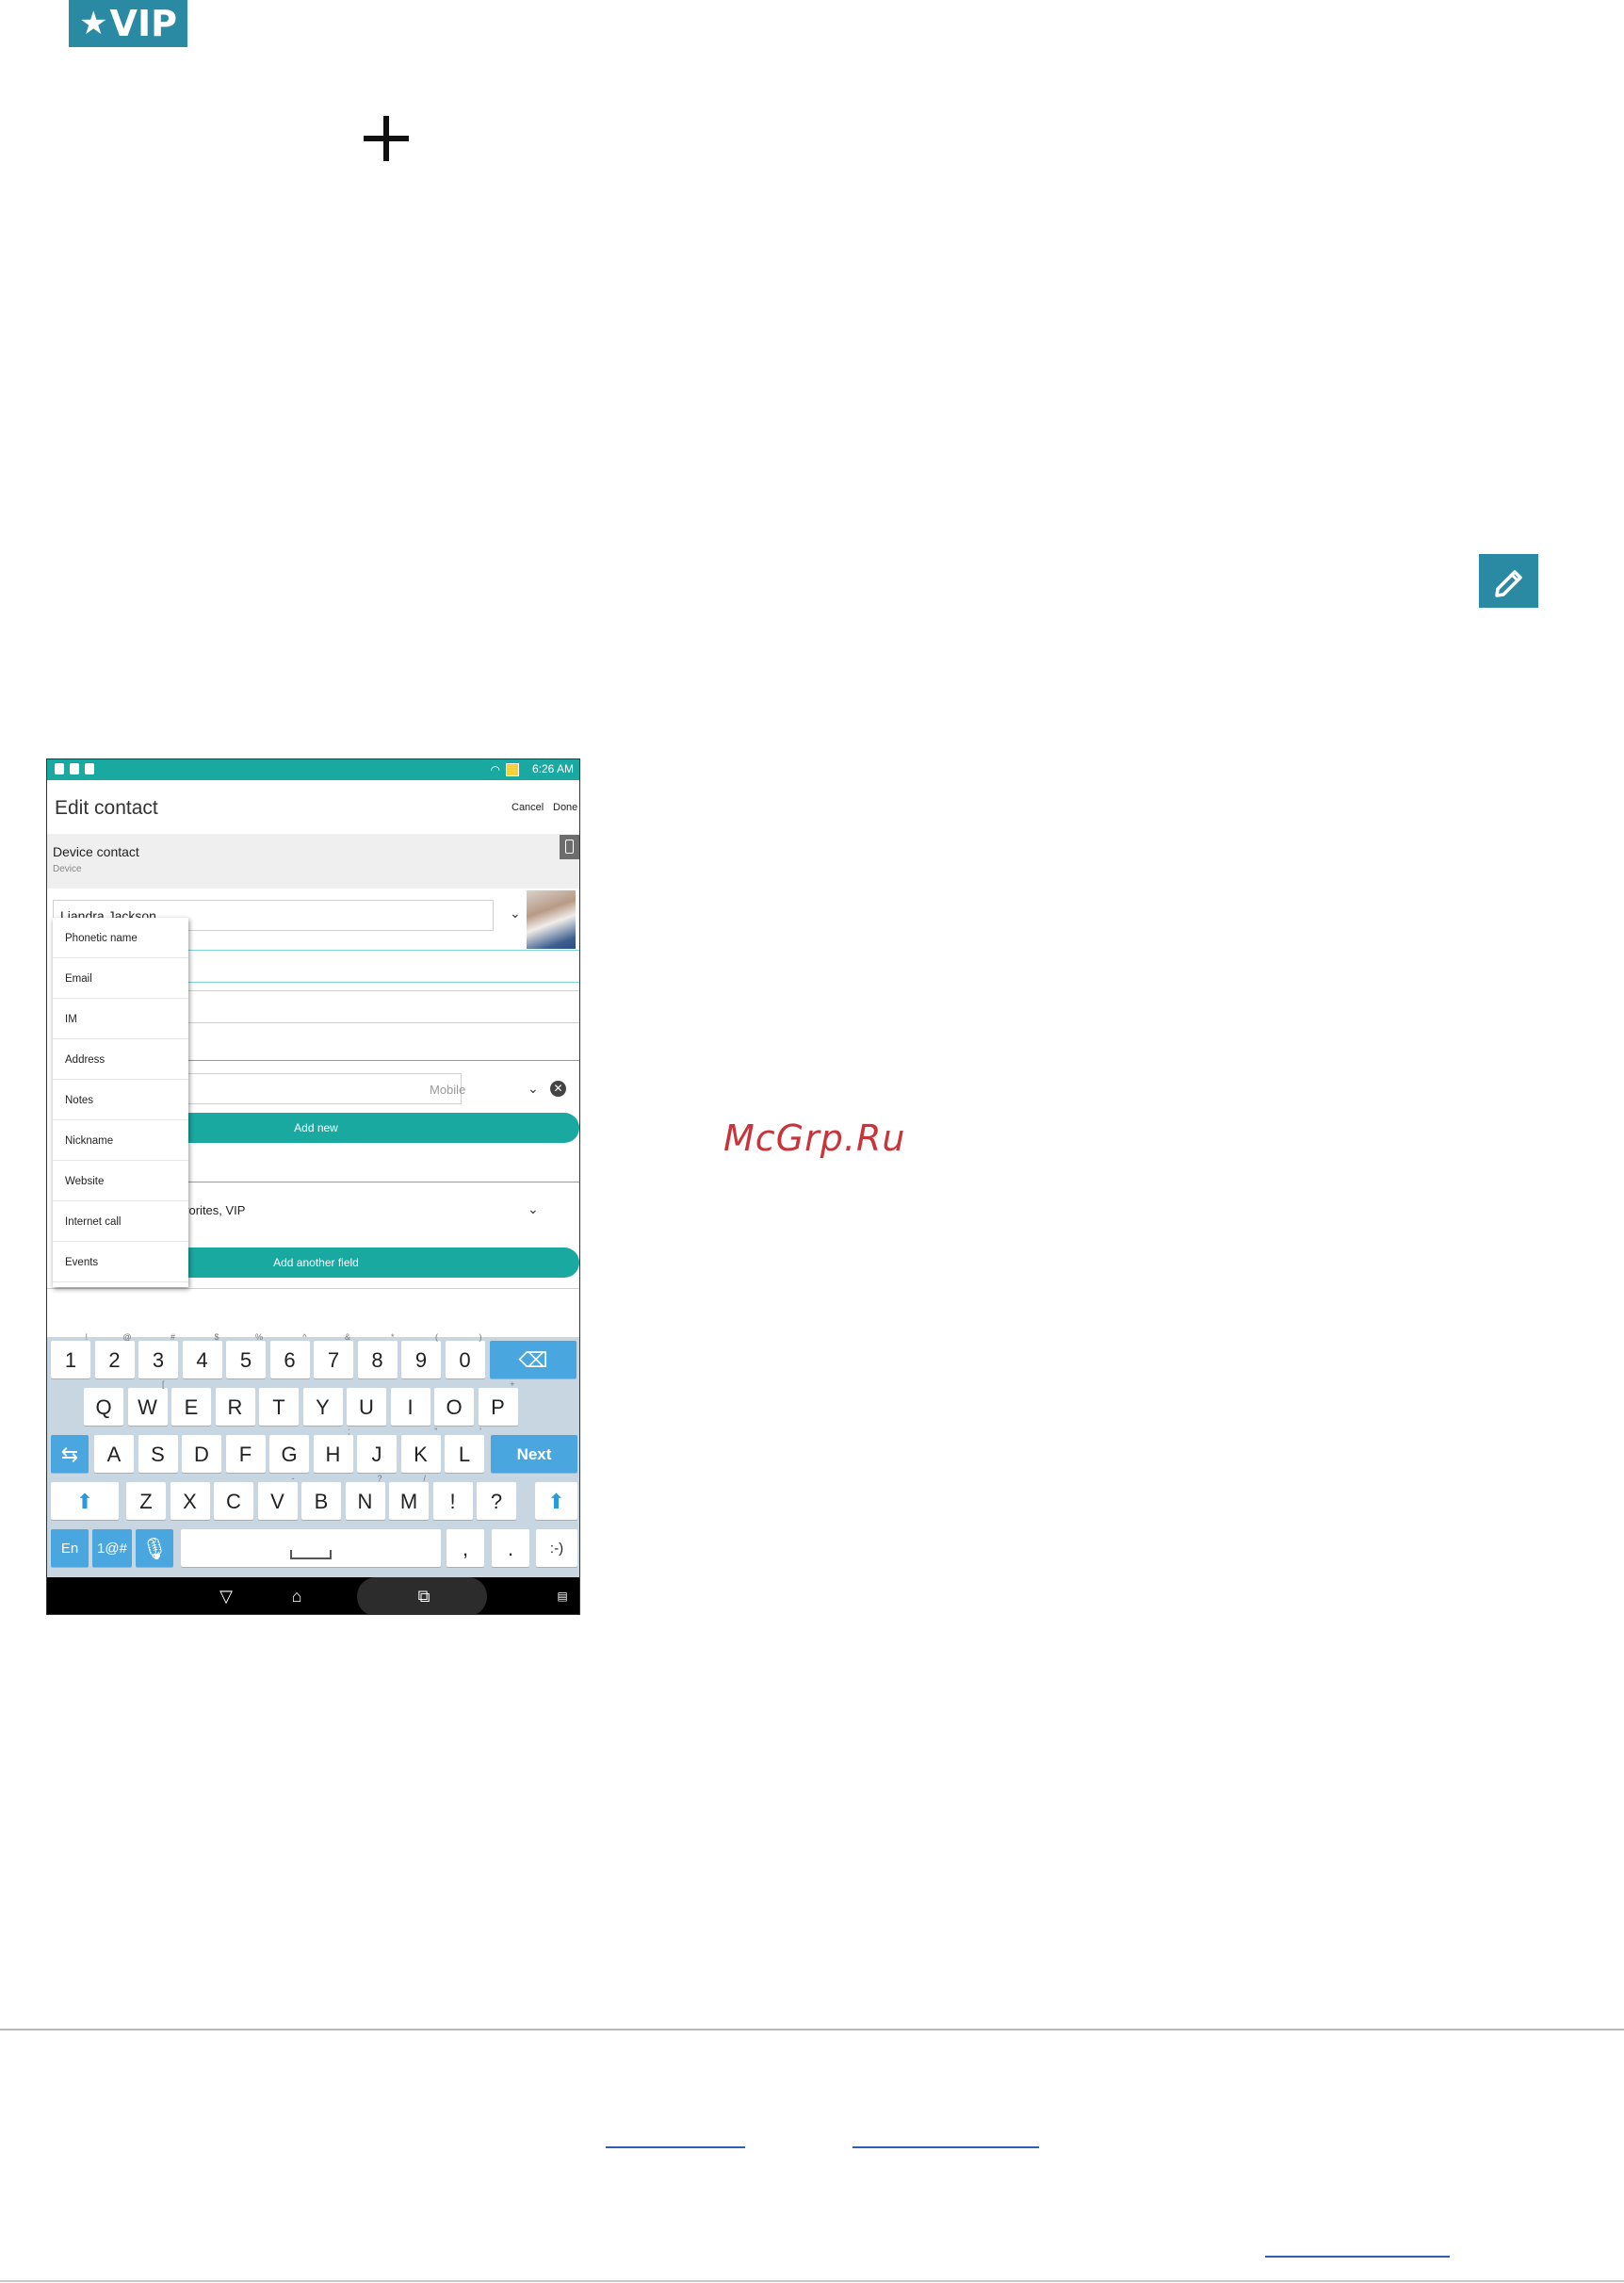  I want to click on done-button: Done, so click(565, 807).